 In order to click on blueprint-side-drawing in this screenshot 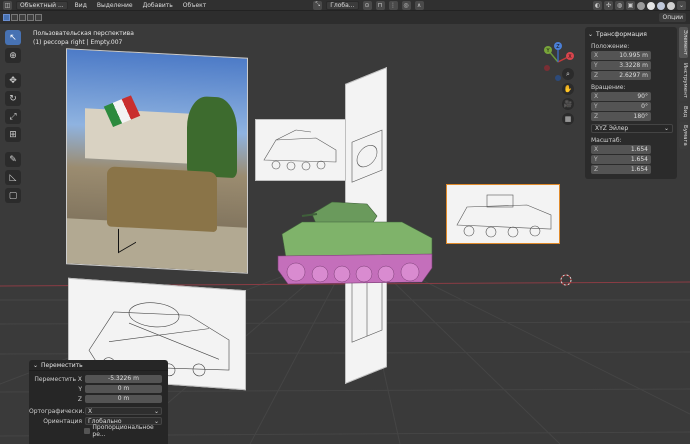, I will do `click(300, 150)`.